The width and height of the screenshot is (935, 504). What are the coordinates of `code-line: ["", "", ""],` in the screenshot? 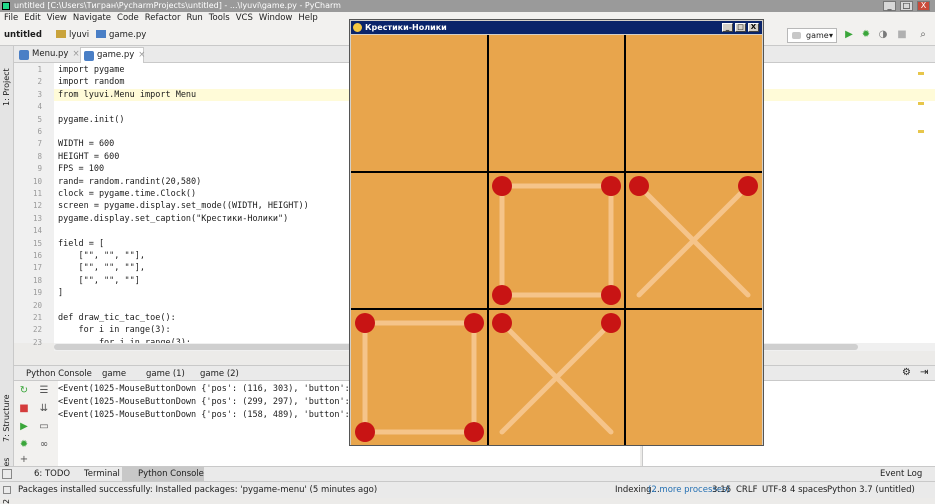 It's located at (101, 268).